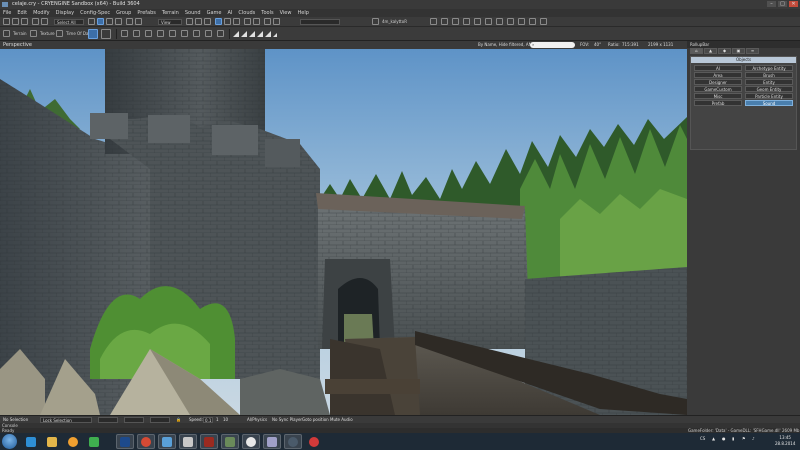 This screenshot has height=450, width=800. Describe the element at coordinates (510, 21) in the screenshot. I see `ui-editor-icon` at that location.